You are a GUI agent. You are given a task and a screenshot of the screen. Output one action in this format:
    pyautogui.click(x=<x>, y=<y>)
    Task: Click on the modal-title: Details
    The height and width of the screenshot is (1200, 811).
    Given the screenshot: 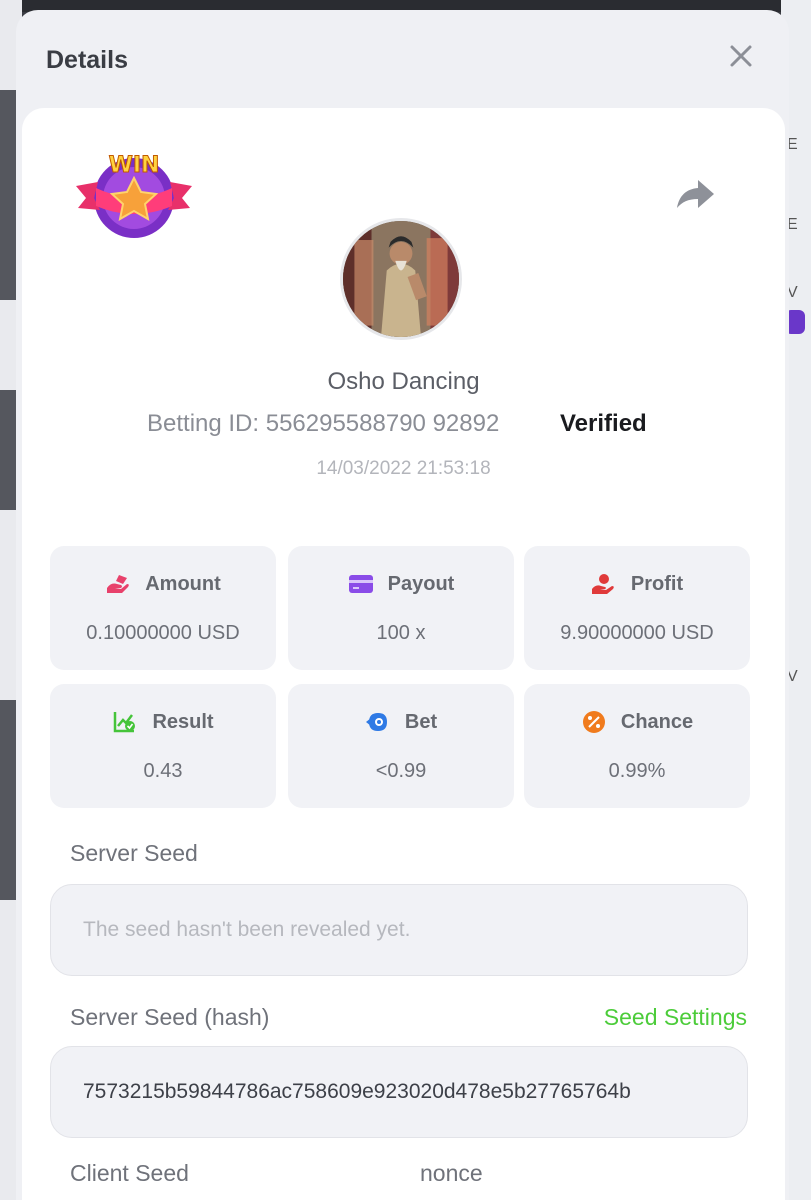 What is the action you would take?
    pyautogui.click(x=87, y=60)
    